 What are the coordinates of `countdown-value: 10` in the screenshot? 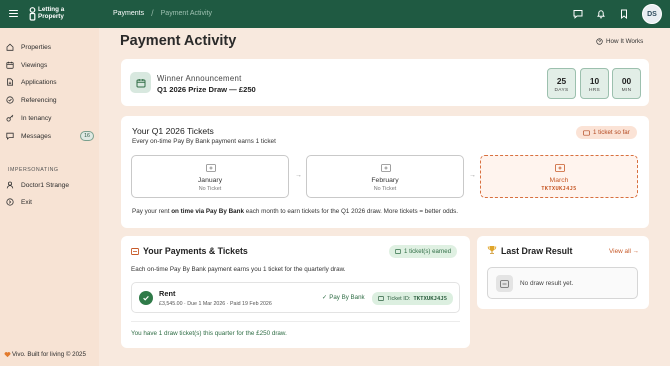 It's located at (594, 81).